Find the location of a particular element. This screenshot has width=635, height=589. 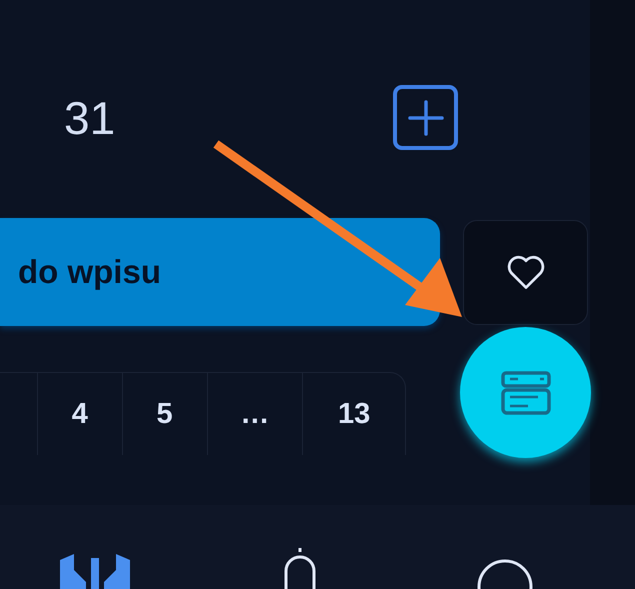

entry-button: do wpisu is located at coordinates (220, 272).